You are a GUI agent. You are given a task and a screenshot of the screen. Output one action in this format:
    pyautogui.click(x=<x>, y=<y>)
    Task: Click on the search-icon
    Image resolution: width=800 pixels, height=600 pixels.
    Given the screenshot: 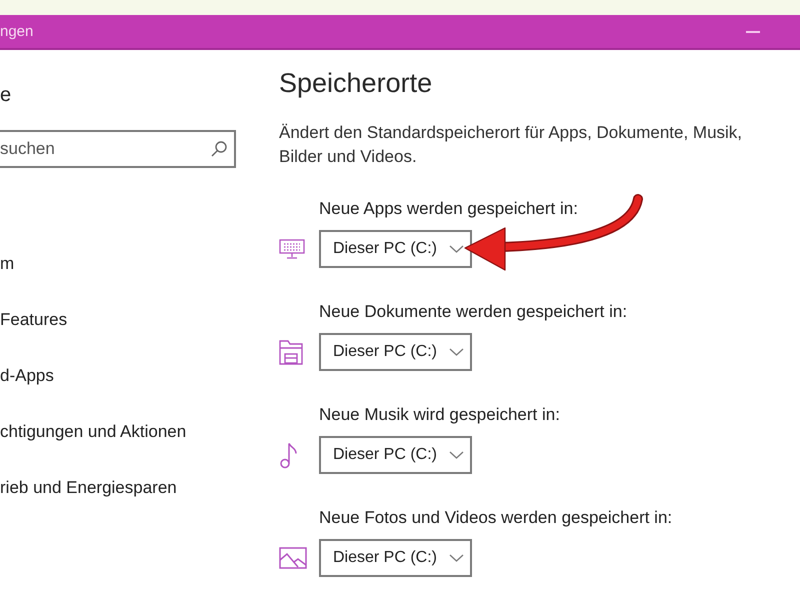 What is the action you would take?
    pyautogui.click(x=219, y=149)
    